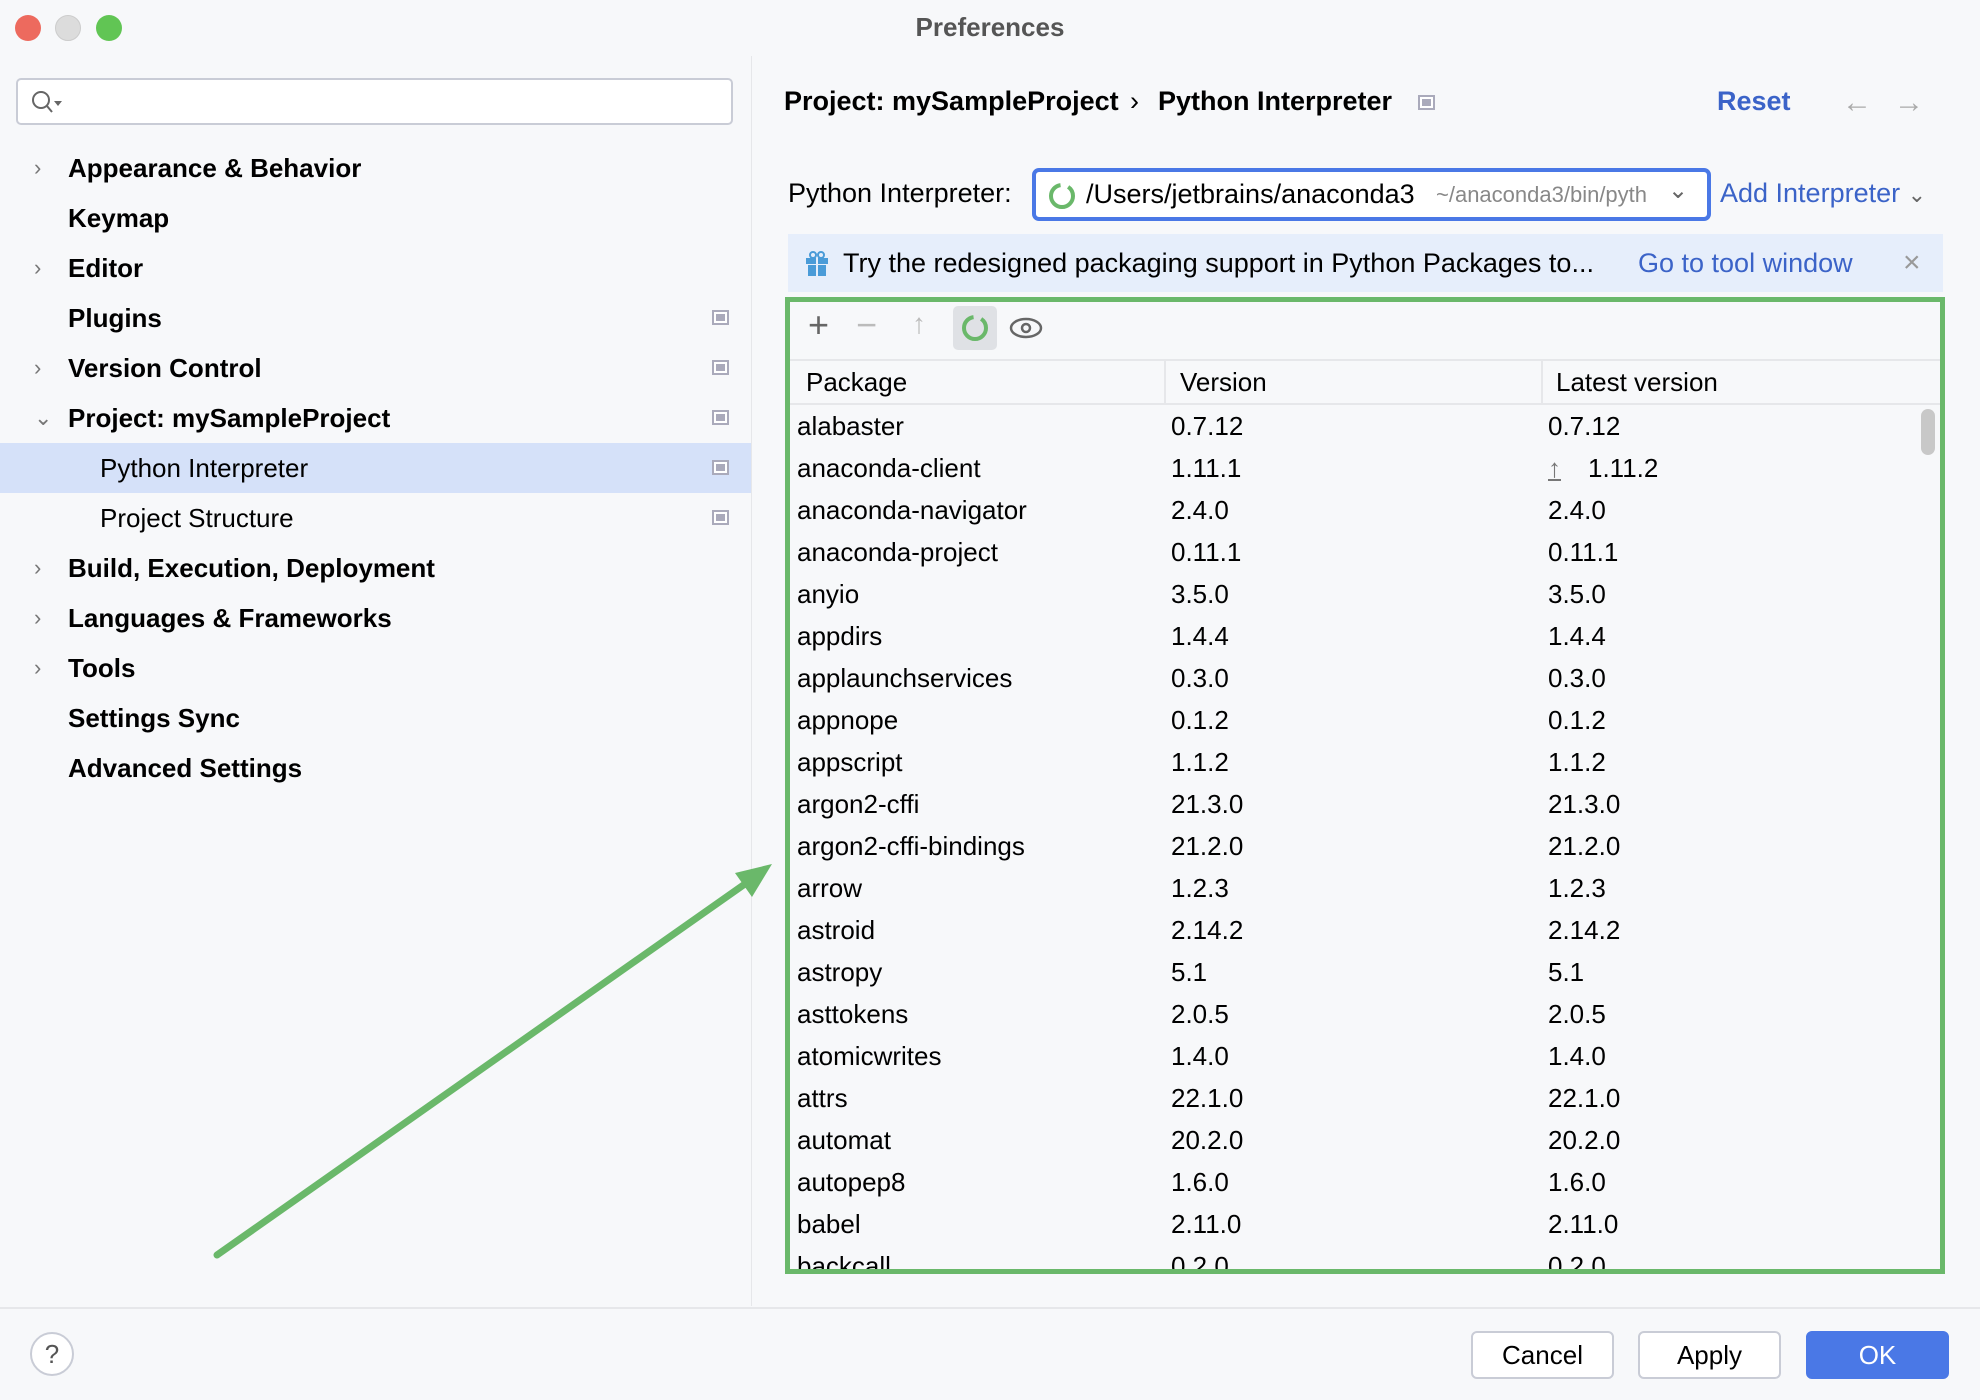  Describe the element at coordinates (1350, 1224) in the screenshot. I see `table-row: babel 2.11.0 2.11.0` at that location.